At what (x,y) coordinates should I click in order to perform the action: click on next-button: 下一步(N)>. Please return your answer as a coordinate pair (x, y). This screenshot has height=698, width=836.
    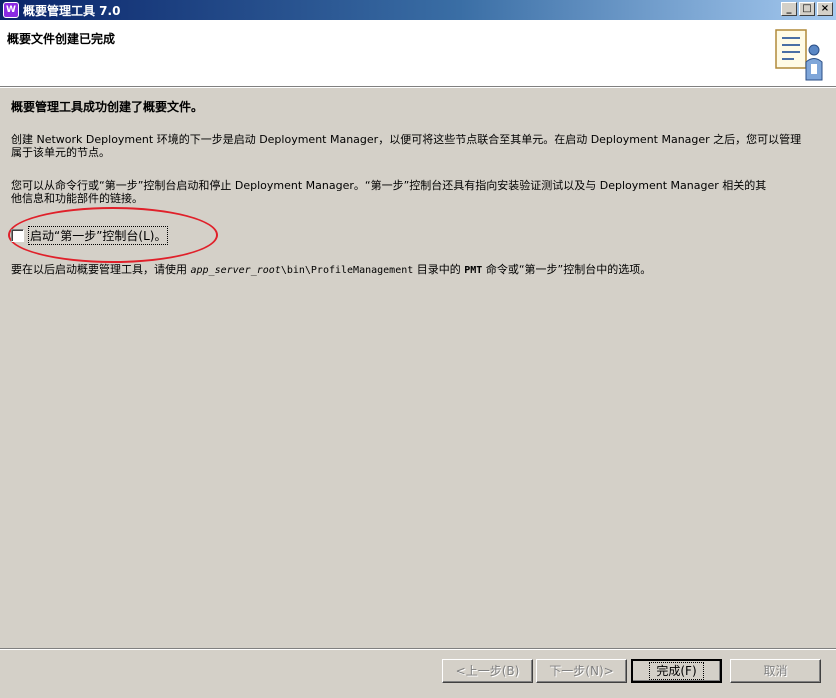
    Looking at the image, I should click on (581, 671).